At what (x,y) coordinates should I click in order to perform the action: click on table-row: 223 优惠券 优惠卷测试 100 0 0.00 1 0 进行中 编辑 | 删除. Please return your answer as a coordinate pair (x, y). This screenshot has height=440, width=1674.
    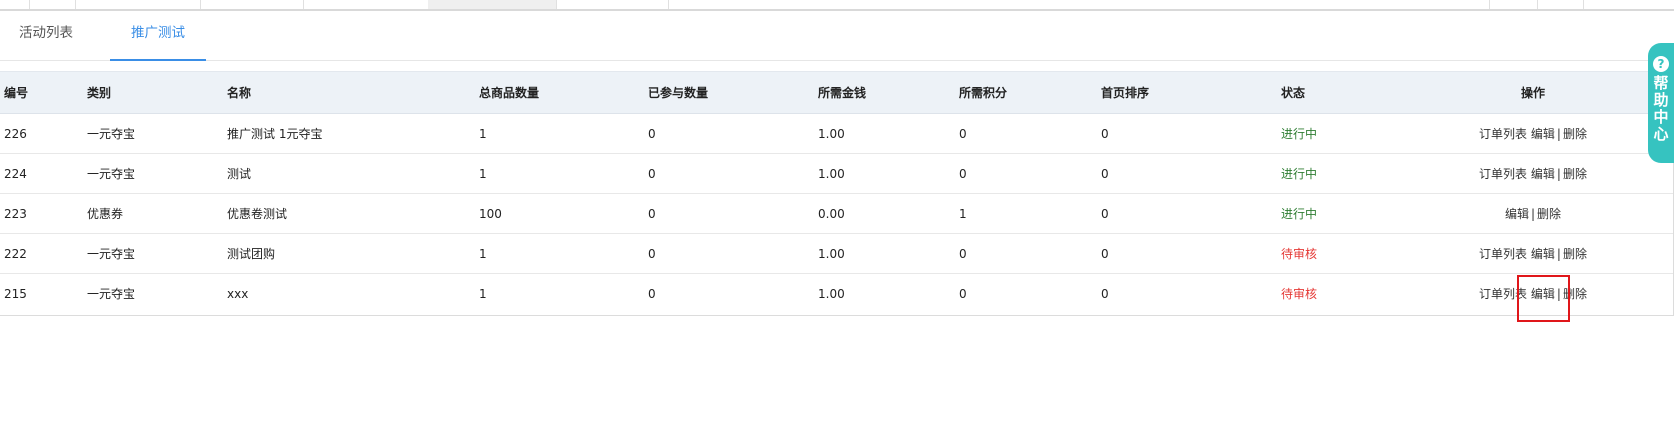
    Looking at the image, I should click on (836, 214).